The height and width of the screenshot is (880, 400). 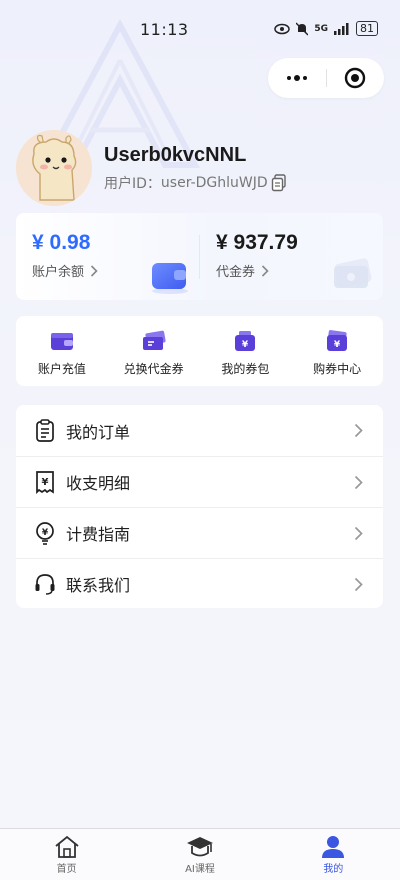 I want to click on network-label: 5G, so click(x=321, y=28).